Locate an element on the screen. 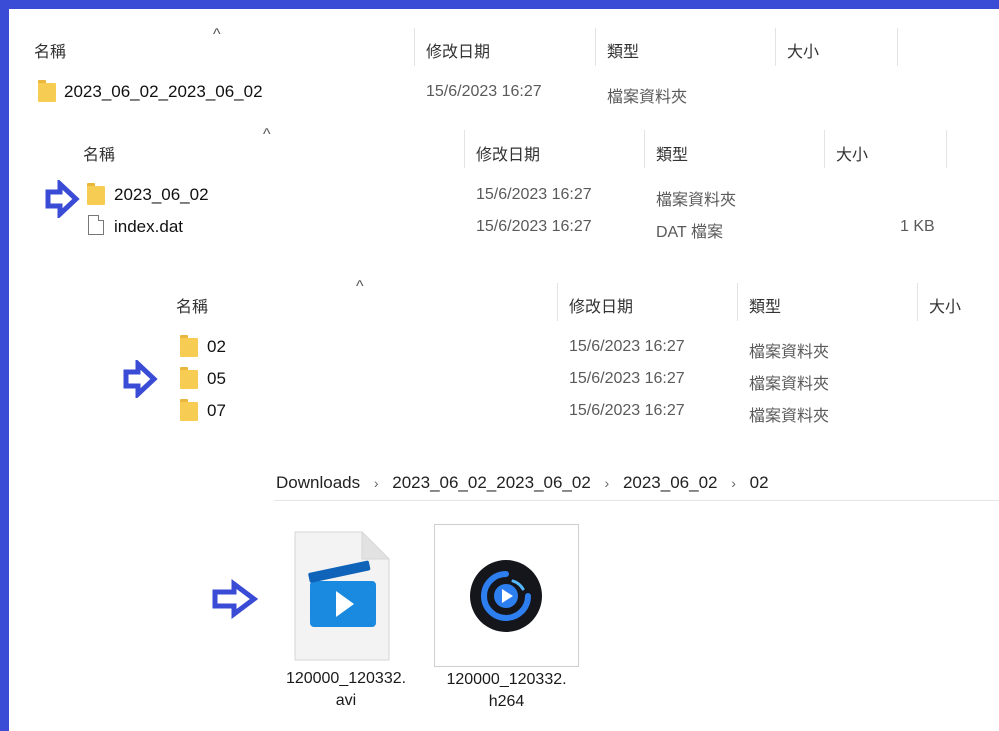 The image size is (999, 731). file-name-line-2: h264 is located at coordinates (506, 701).